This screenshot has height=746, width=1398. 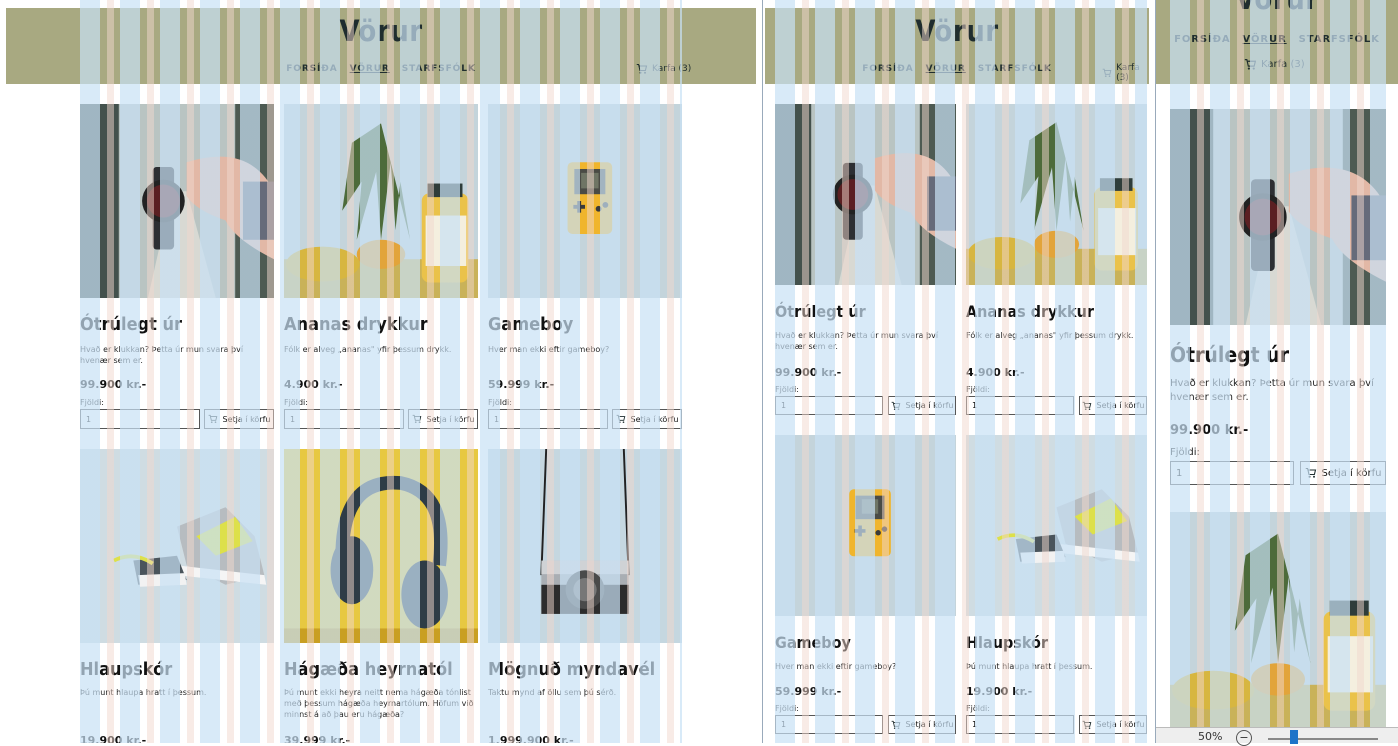 I want to click on product-price: 39.999 kr.-, so click(x=317, y=738).